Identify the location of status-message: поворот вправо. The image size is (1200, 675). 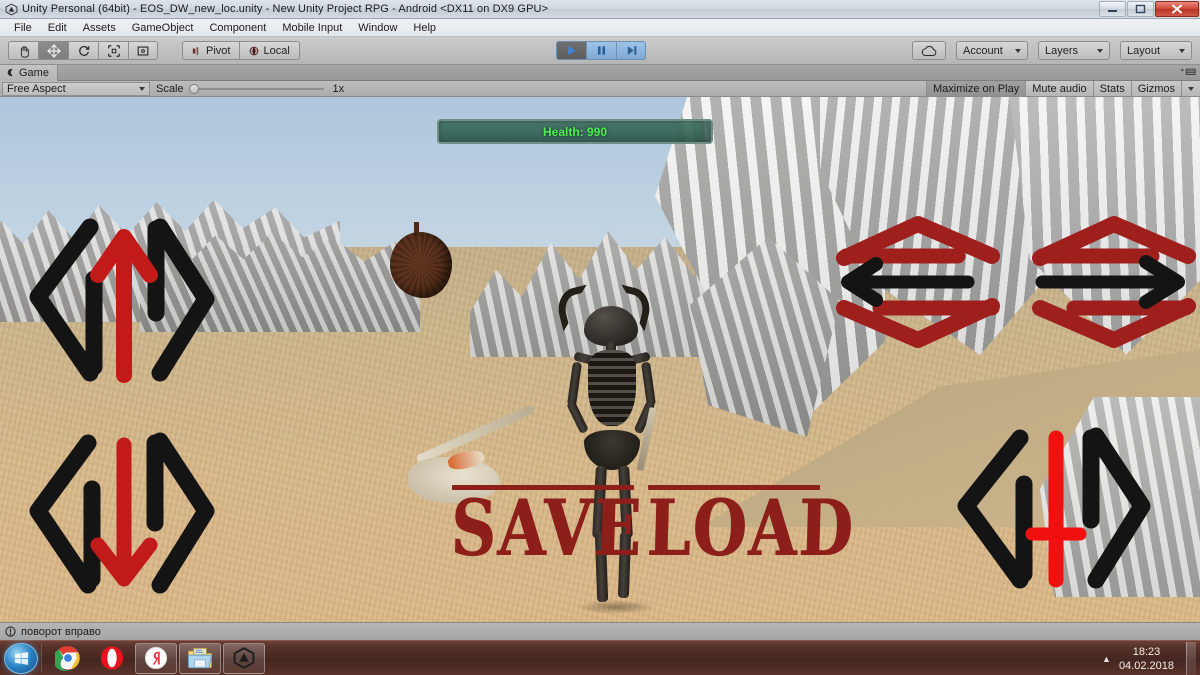
(61, 631).